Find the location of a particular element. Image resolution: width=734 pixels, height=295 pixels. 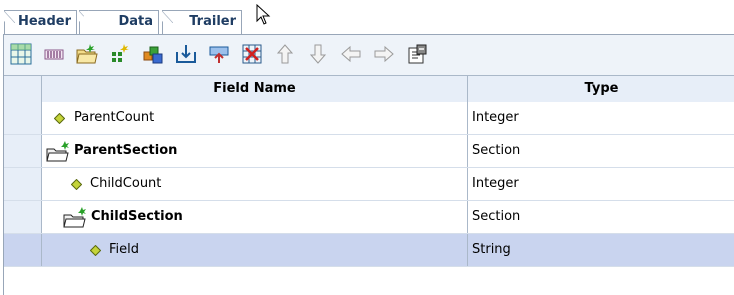

grid-header: Field Name Type is located at coordinates (369, 89).